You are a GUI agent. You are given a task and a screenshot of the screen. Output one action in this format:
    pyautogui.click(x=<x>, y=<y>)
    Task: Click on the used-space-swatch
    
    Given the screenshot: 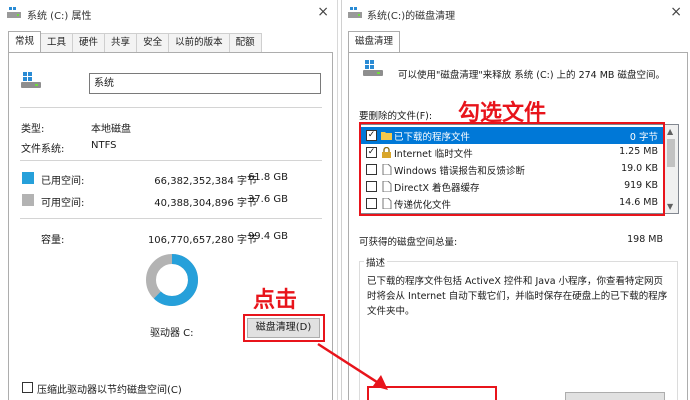 What is the action you would take?
    pyautogui.click(x=28, y=178)
    